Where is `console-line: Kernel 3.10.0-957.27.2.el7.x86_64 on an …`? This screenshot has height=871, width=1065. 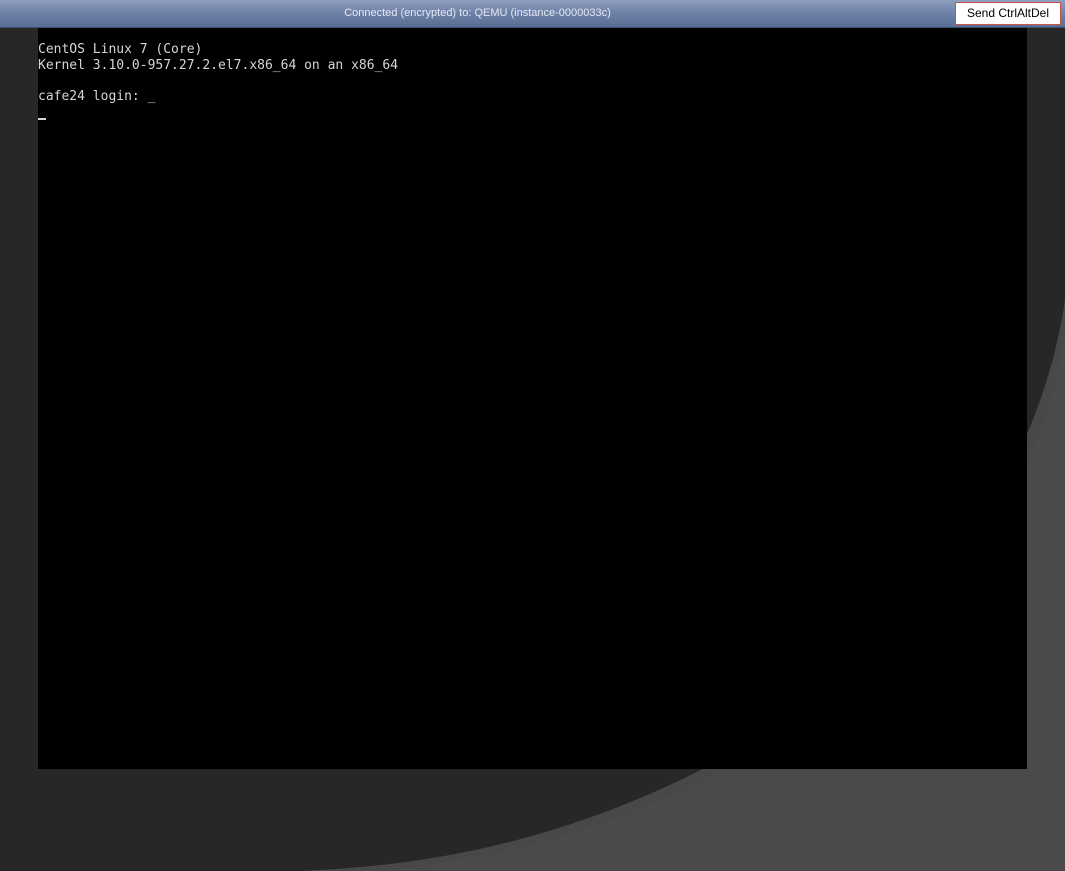 console-line: Kernel 3.10.0-957.27.2.el7.x86_64 on an … is located at coordinates (218, 65).